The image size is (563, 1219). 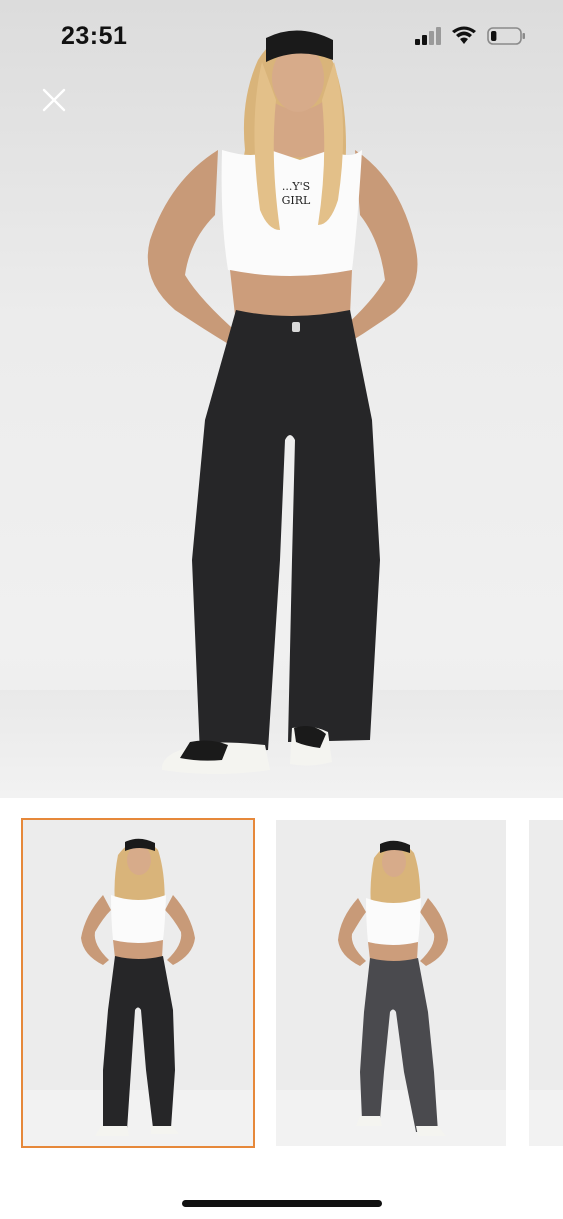 I want to click on close-icon, so click(x=54, y=100).